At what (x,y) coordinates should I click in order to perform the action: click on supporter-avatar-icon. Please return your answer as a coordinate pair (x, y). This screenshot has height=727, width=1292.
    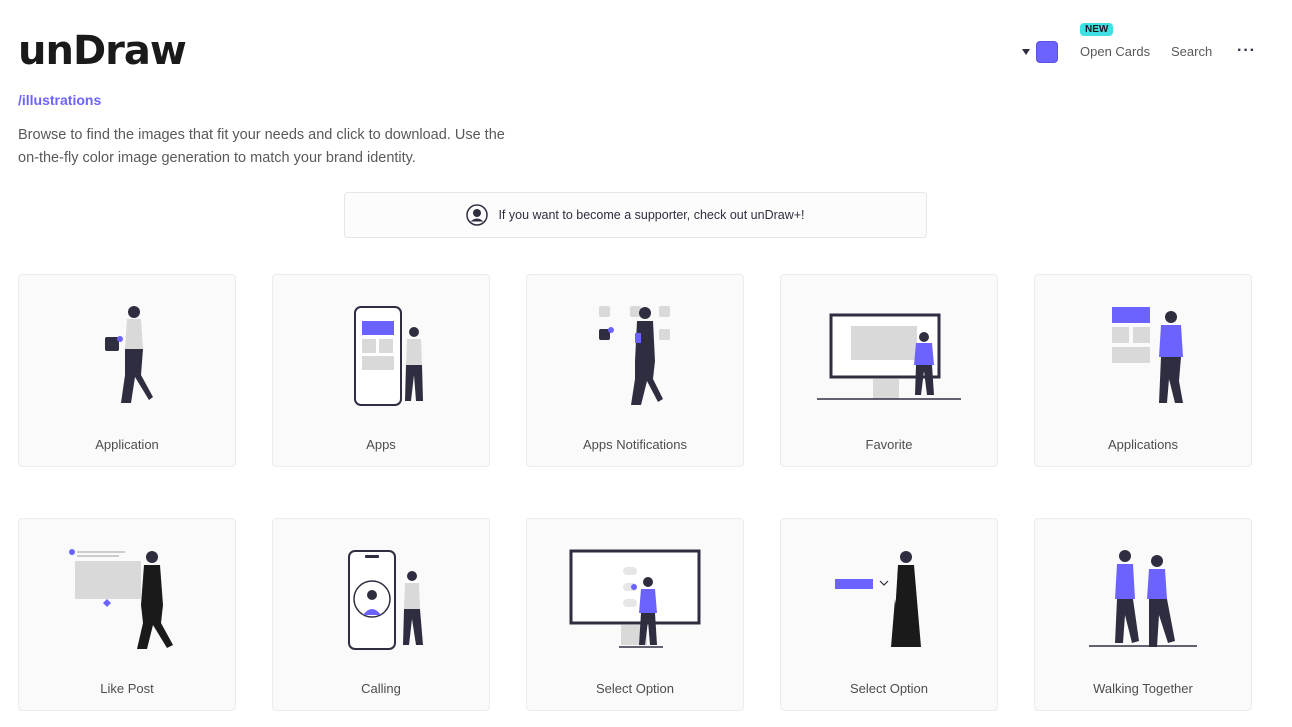
    Looking at the image, I should click on (477, 215).